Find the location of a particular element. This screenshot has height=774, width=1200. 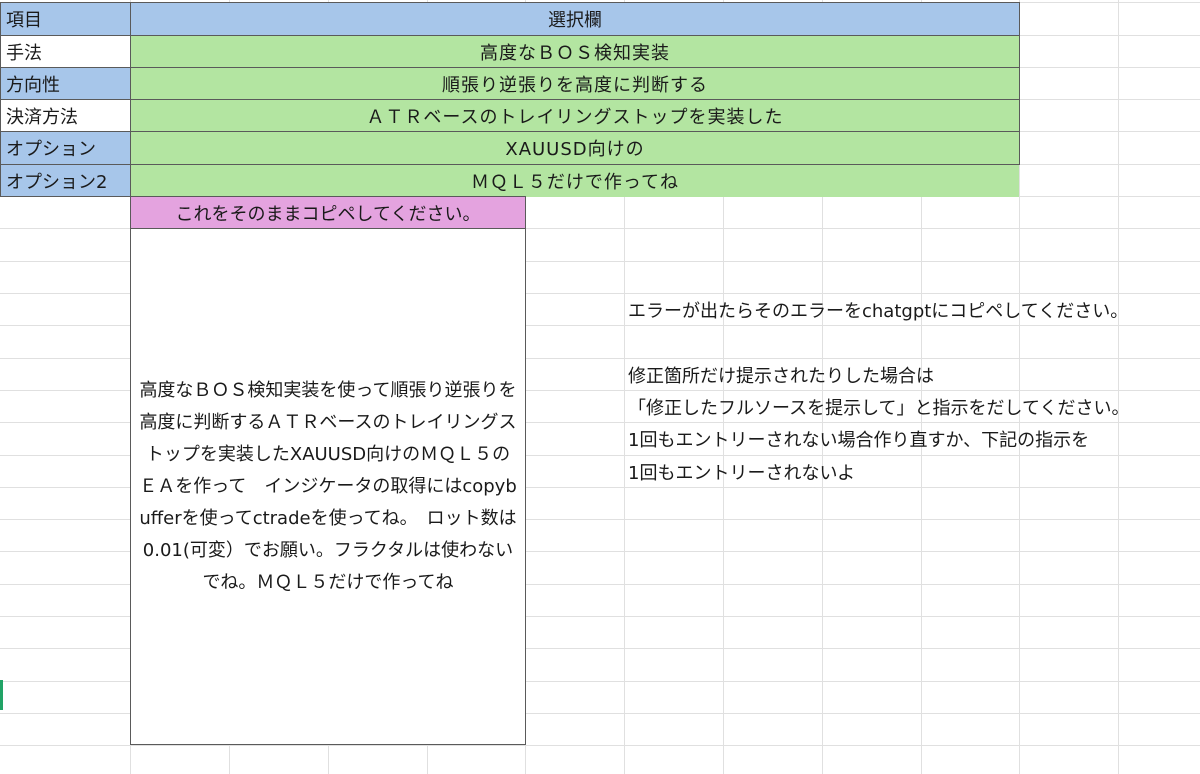

row-value-exit-method: ＡＴＲベースのトレイリングストップを実装した is located at coordinates (575, 115).